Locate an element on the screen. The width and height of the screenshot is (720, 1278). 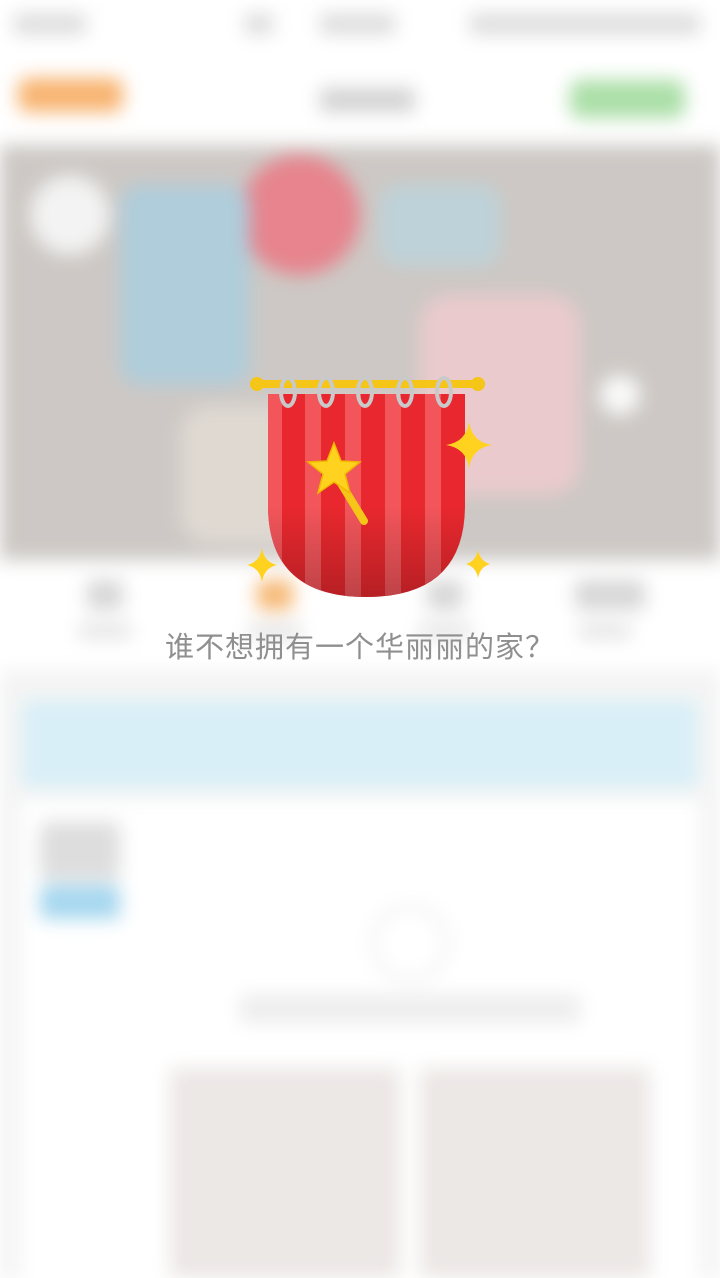
curtain-icon is located at coordinates (369, 486).